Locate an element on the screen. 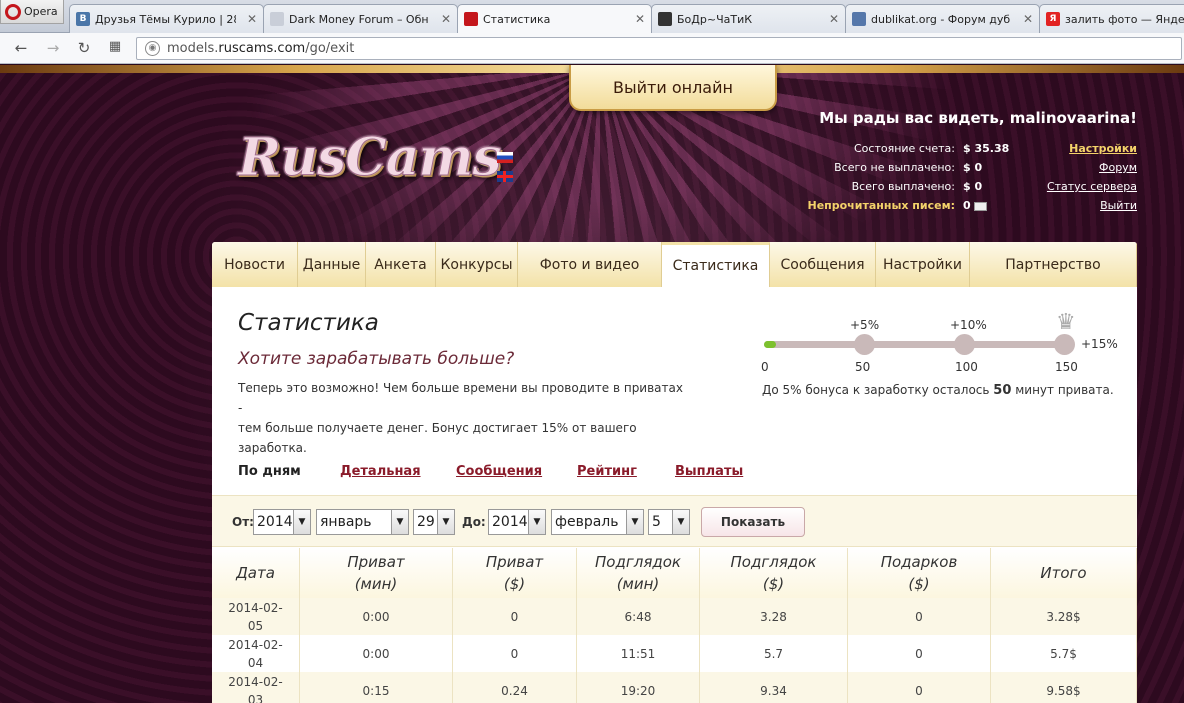 The height and width of the screenshot is (703, 1184). account-value: $ 35.38 is located at coordinates (986, 148).